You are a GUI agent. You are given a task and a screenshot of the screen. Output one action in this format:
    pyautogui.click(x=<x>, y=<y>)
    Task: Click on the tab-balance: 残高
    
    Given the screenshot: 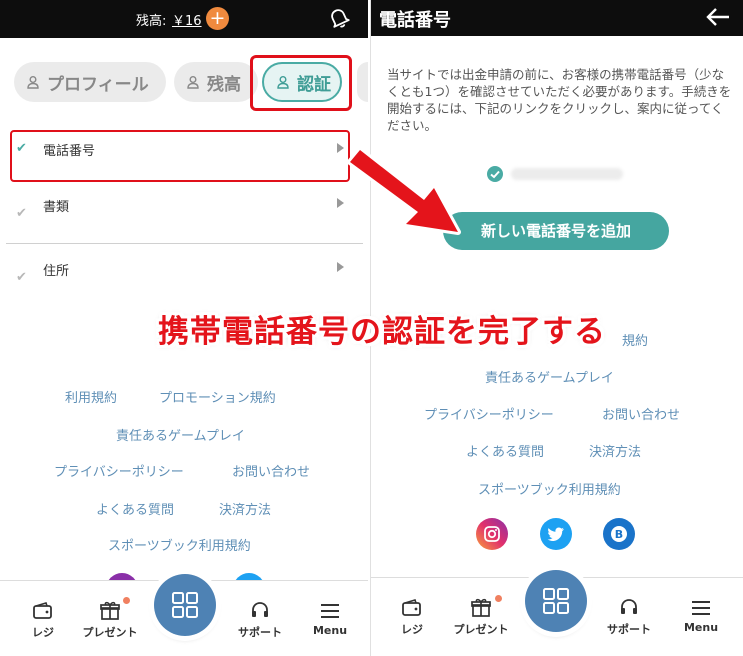 What is the action you would take?
    pyautogui.click(x=216, y=82)
    